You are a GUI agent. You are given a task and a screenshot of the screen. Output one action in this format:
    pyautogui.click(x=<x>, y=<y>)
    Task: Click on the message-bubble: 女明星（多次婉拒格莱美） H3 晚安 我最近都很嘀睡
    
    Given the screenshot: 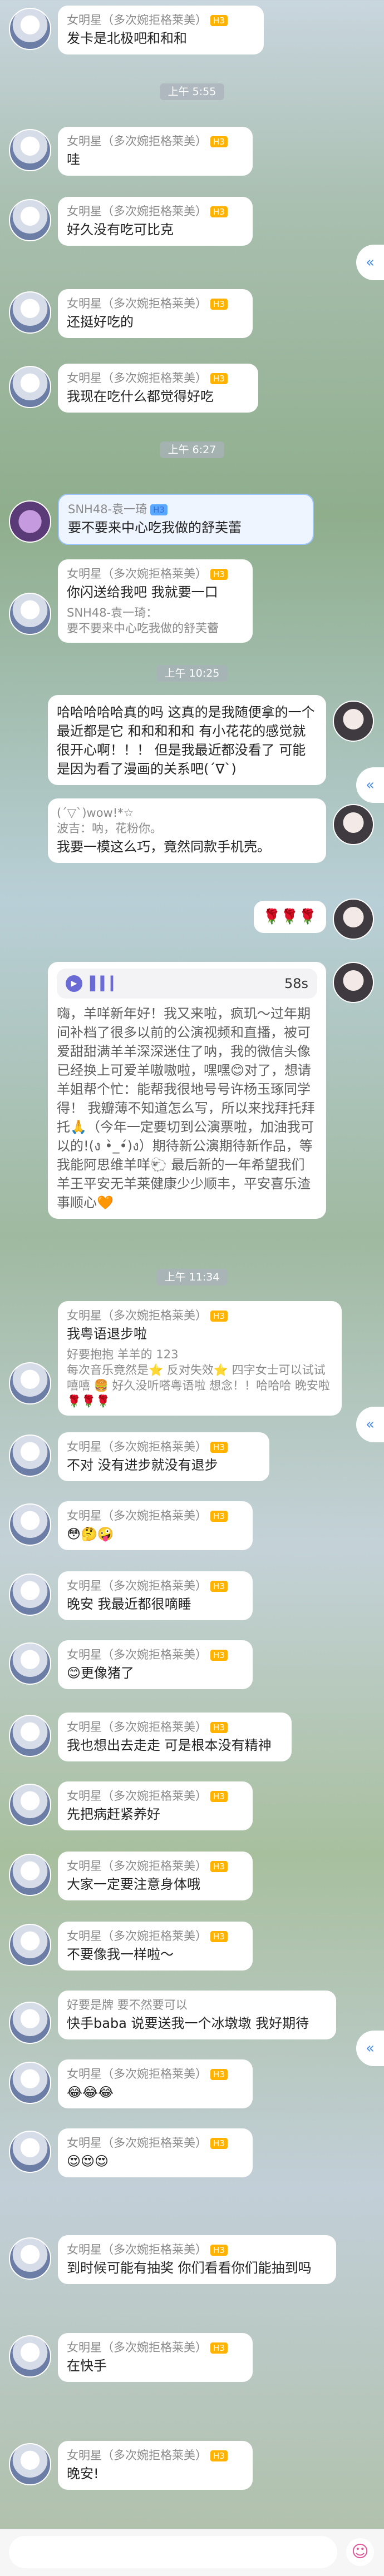 What is the action you would take?
    pyautogui.click(x=155, y=1595)
    